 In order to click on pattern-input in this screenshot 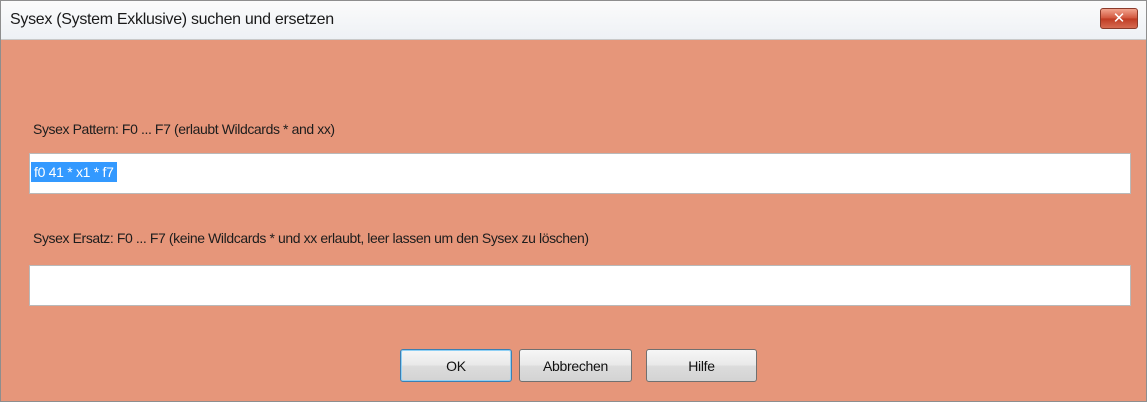, I will do `click(580, 173)`.